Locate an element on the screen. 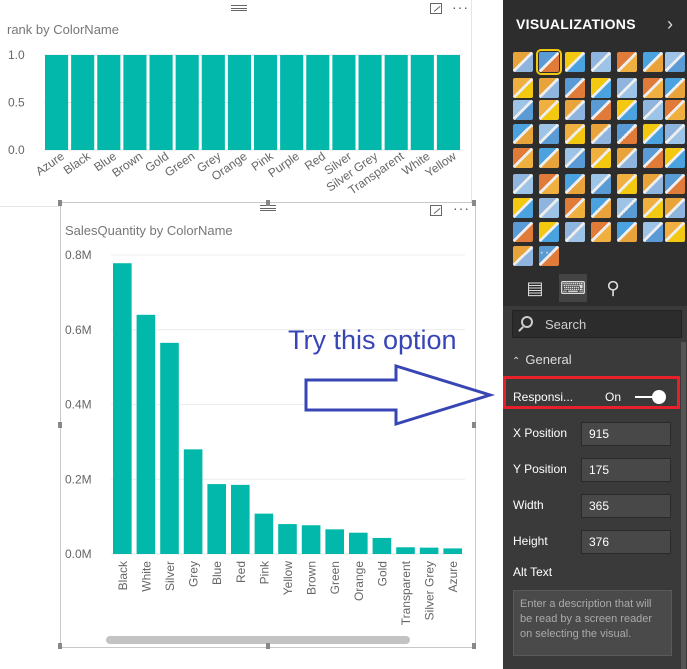 This screenshot has height=669, width=687. visual-type-3-icon is located at coordinates (575, 62).